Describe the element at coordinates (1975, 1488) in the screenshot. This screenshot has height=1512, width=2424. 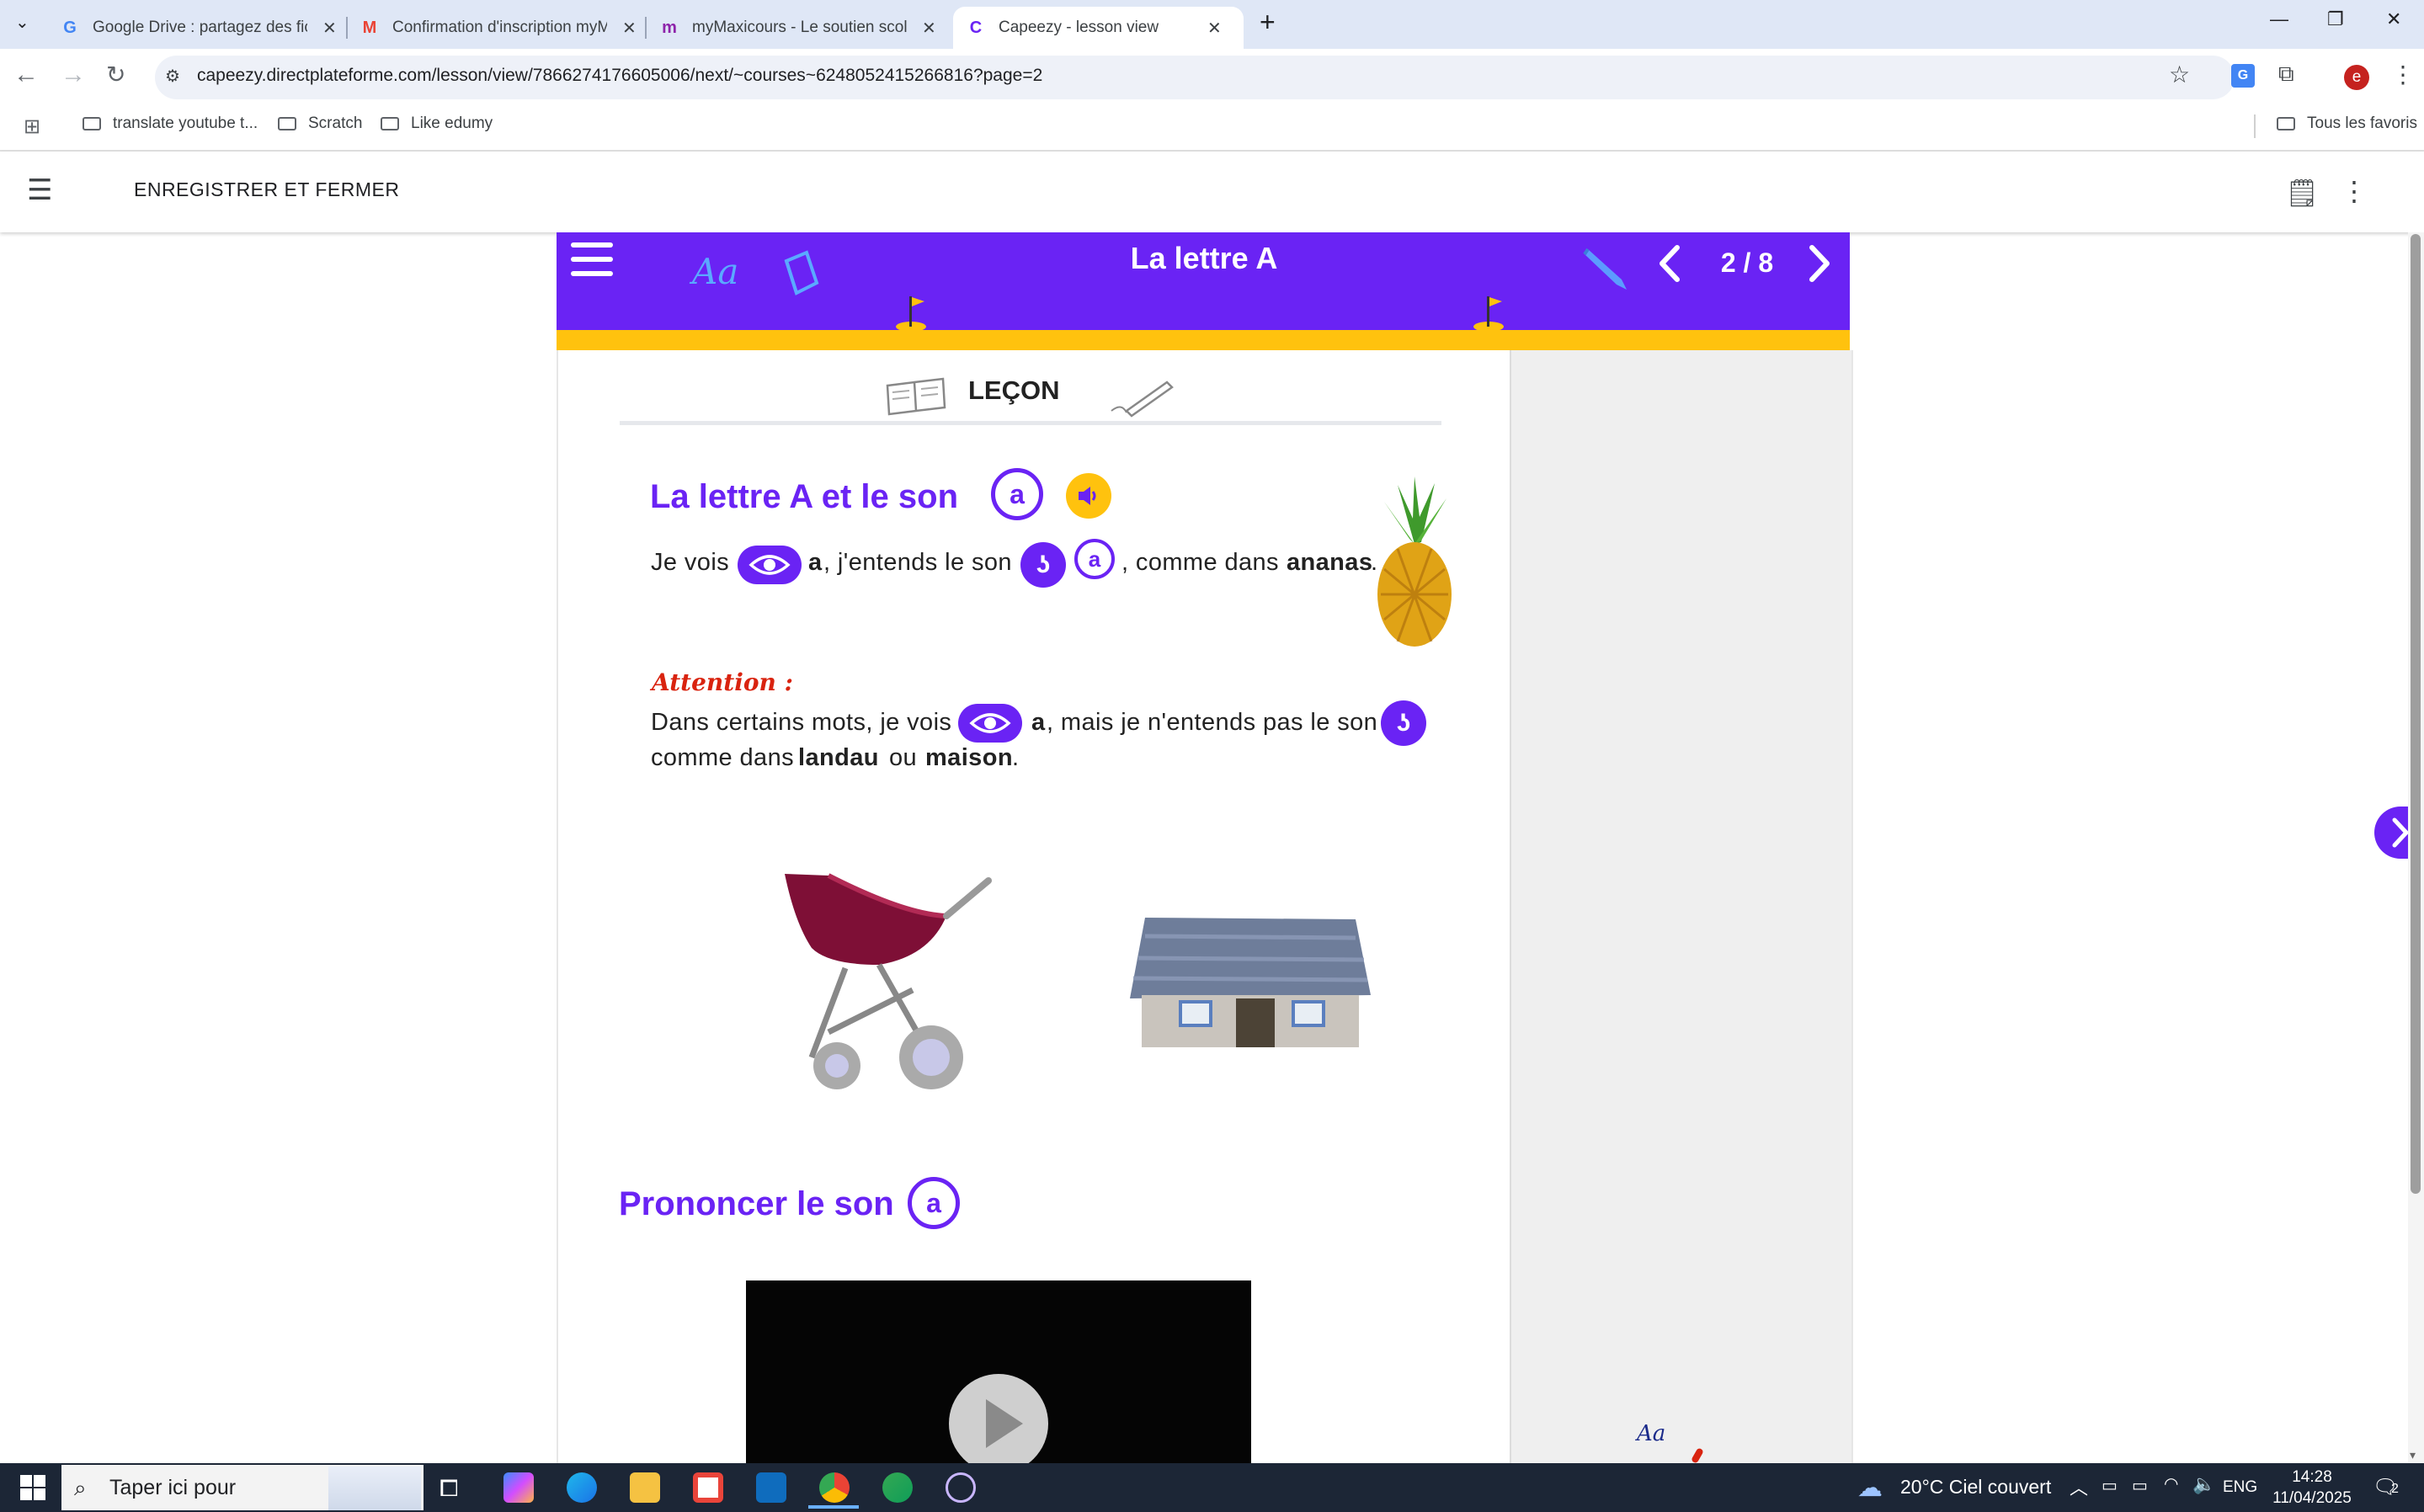
I see `weather-text: 20°C Ciel couvert` at that location.